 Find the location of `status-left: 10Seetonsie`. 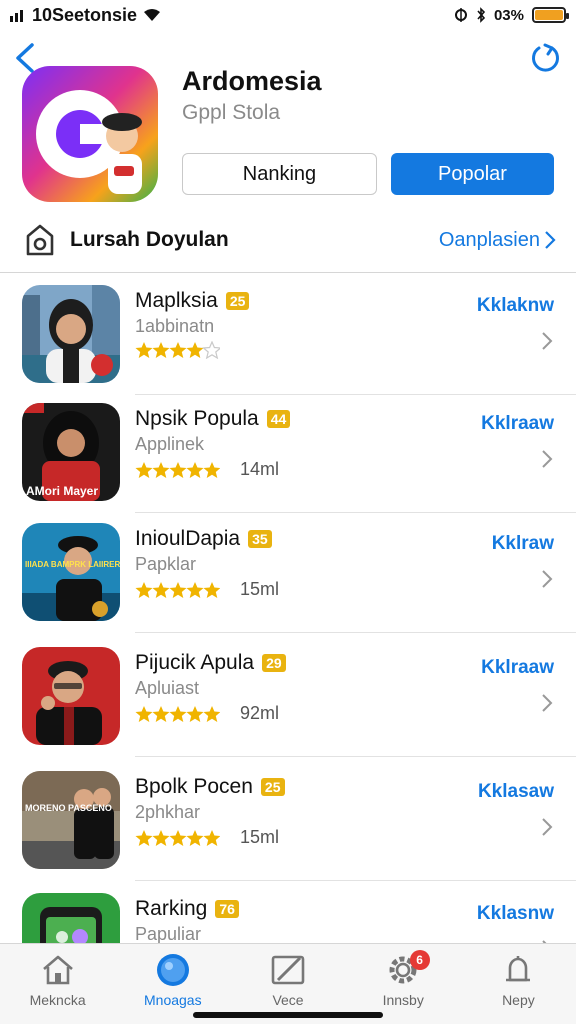

status-left: 10Seetonsie is located at coordinates (85, 15).